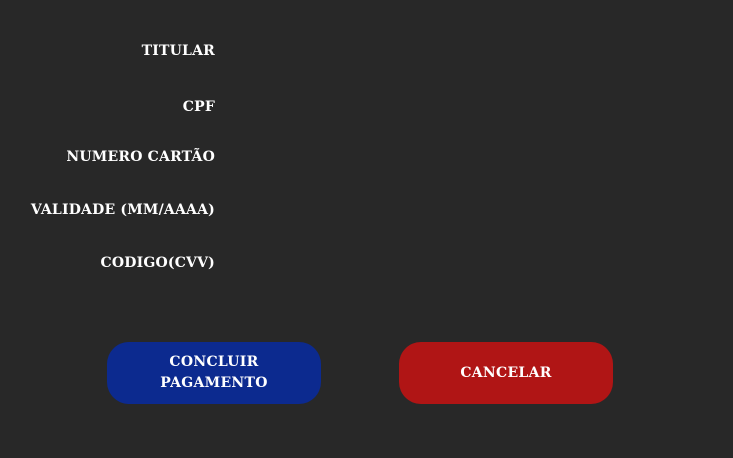  What do you see at coordinates (198, 107) in the screenshot?
I see `cpf-label: CPF` at bounding box center [198, 107].